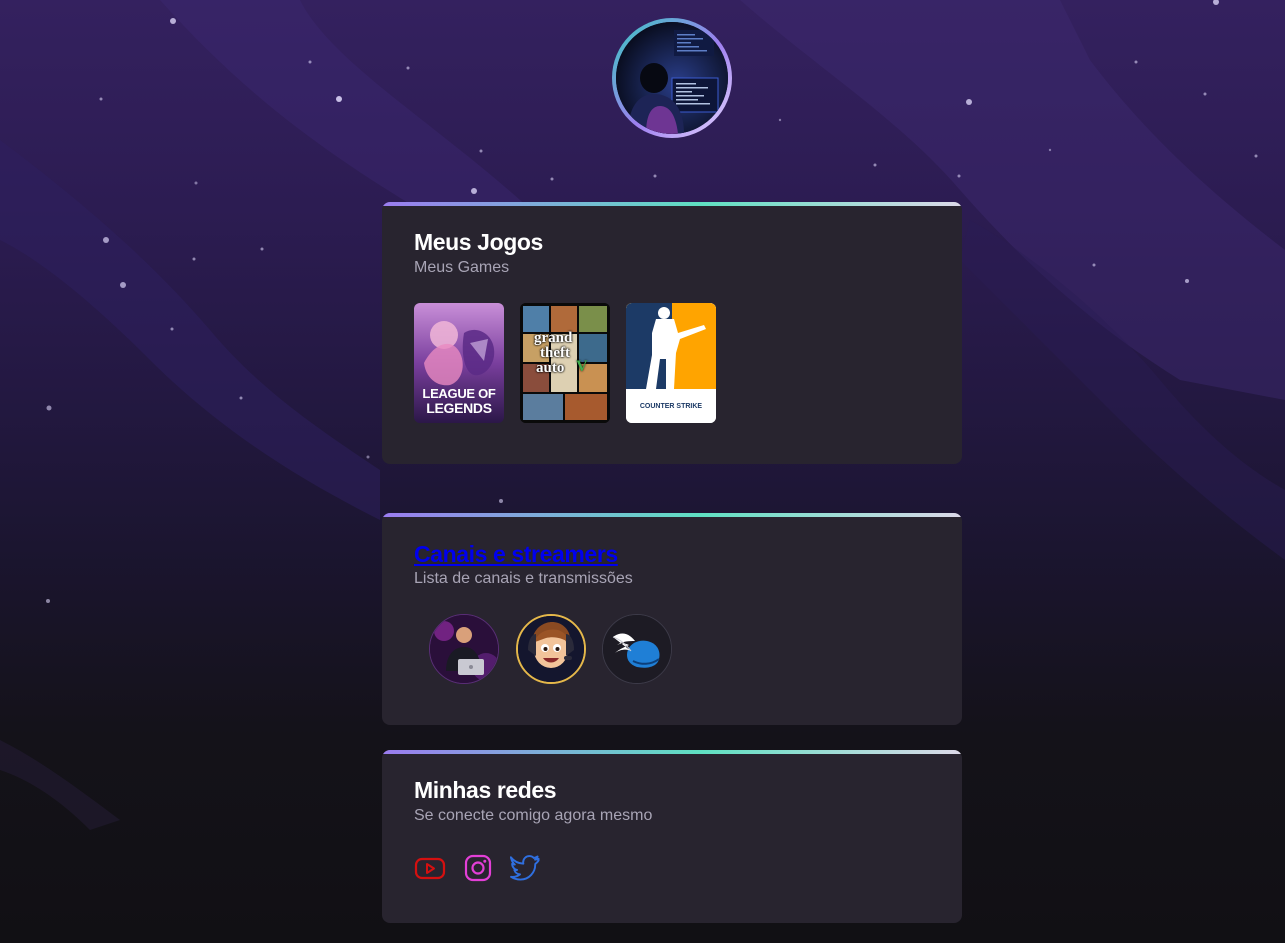 Image resolution: width=1285 pixels, height=943 pixels. I want to click on youtube-link, so click(430, 868).